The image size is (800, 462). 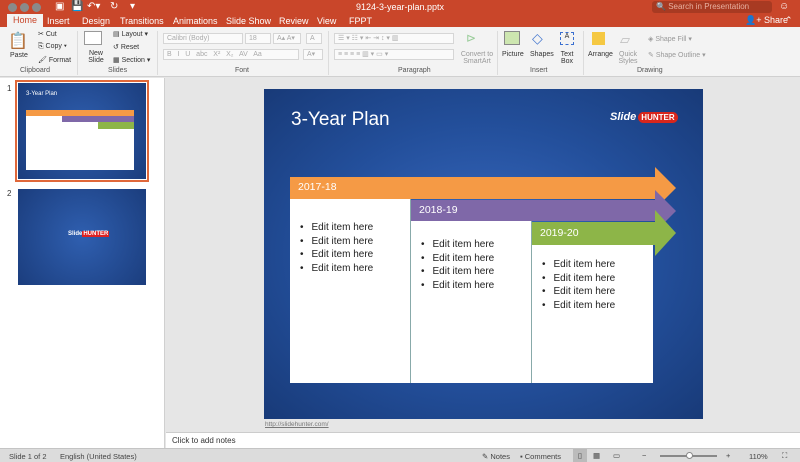 I want to click on comments-label: Comments, so click(x=543, y=456).